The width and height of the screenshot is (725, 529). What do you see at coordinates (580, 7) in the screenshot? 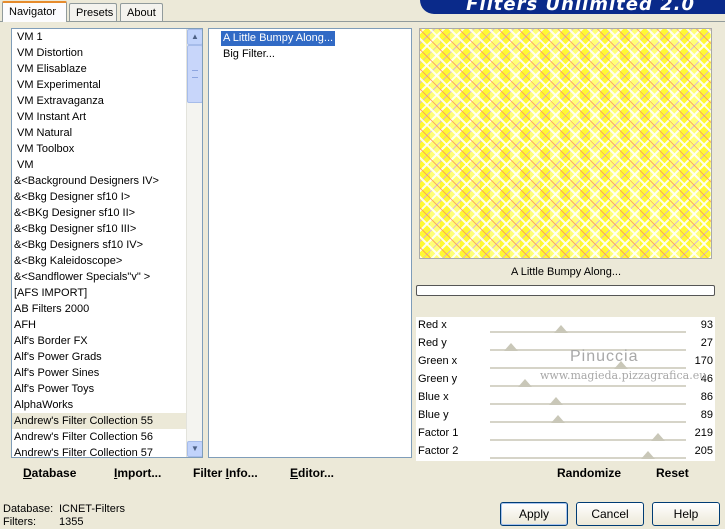
I see `app-title: Filters Unlimited 2.0` at bounding box center [580, 7].